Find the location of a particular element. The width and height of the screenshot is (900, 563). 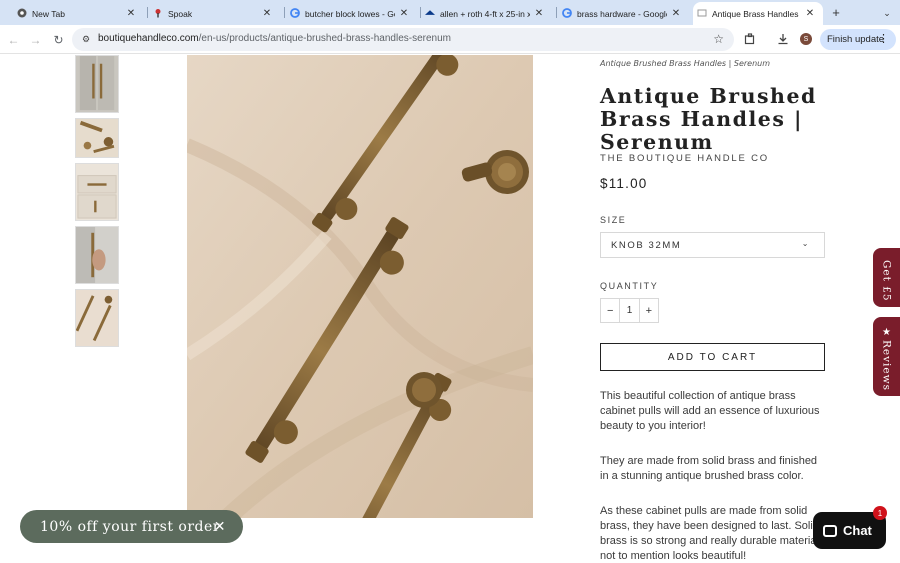

reviews-label: Reviews is located at coordinates (886, 365).